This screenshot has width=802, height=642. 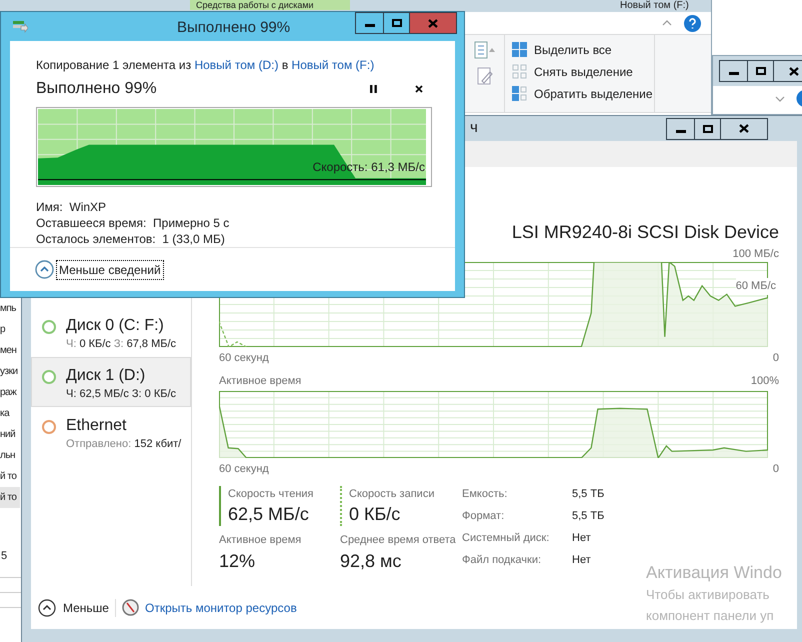 What do you see at coordinates (485, 494) in the screenshot?
I see `property-label: Емкость:` at bounding box center [485, 494].